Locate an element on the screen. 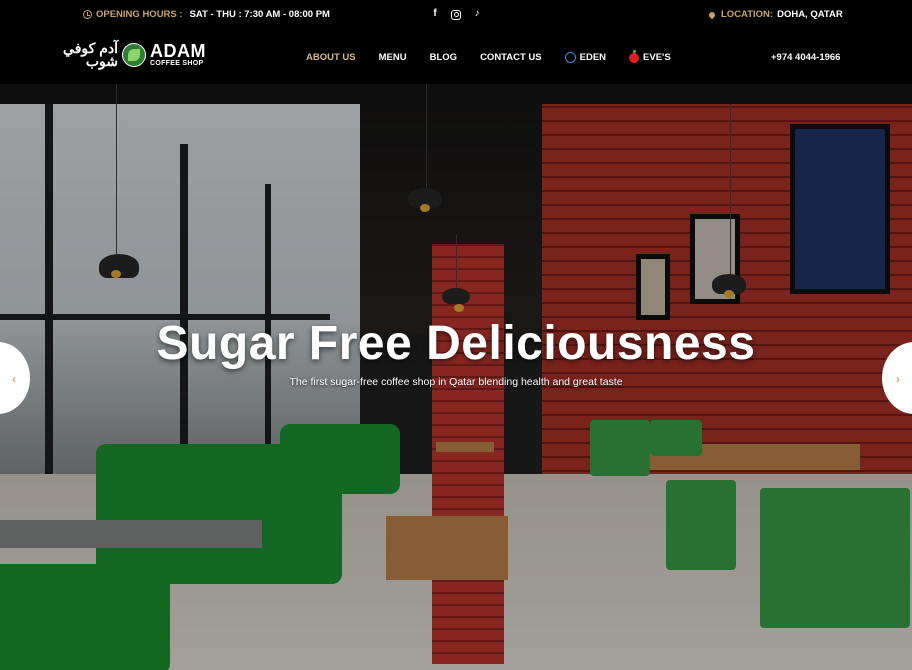 The width and height of the screenshot is (912, 670). nav-item-about-us: ABOUT US is located at coordinates (331, 57).